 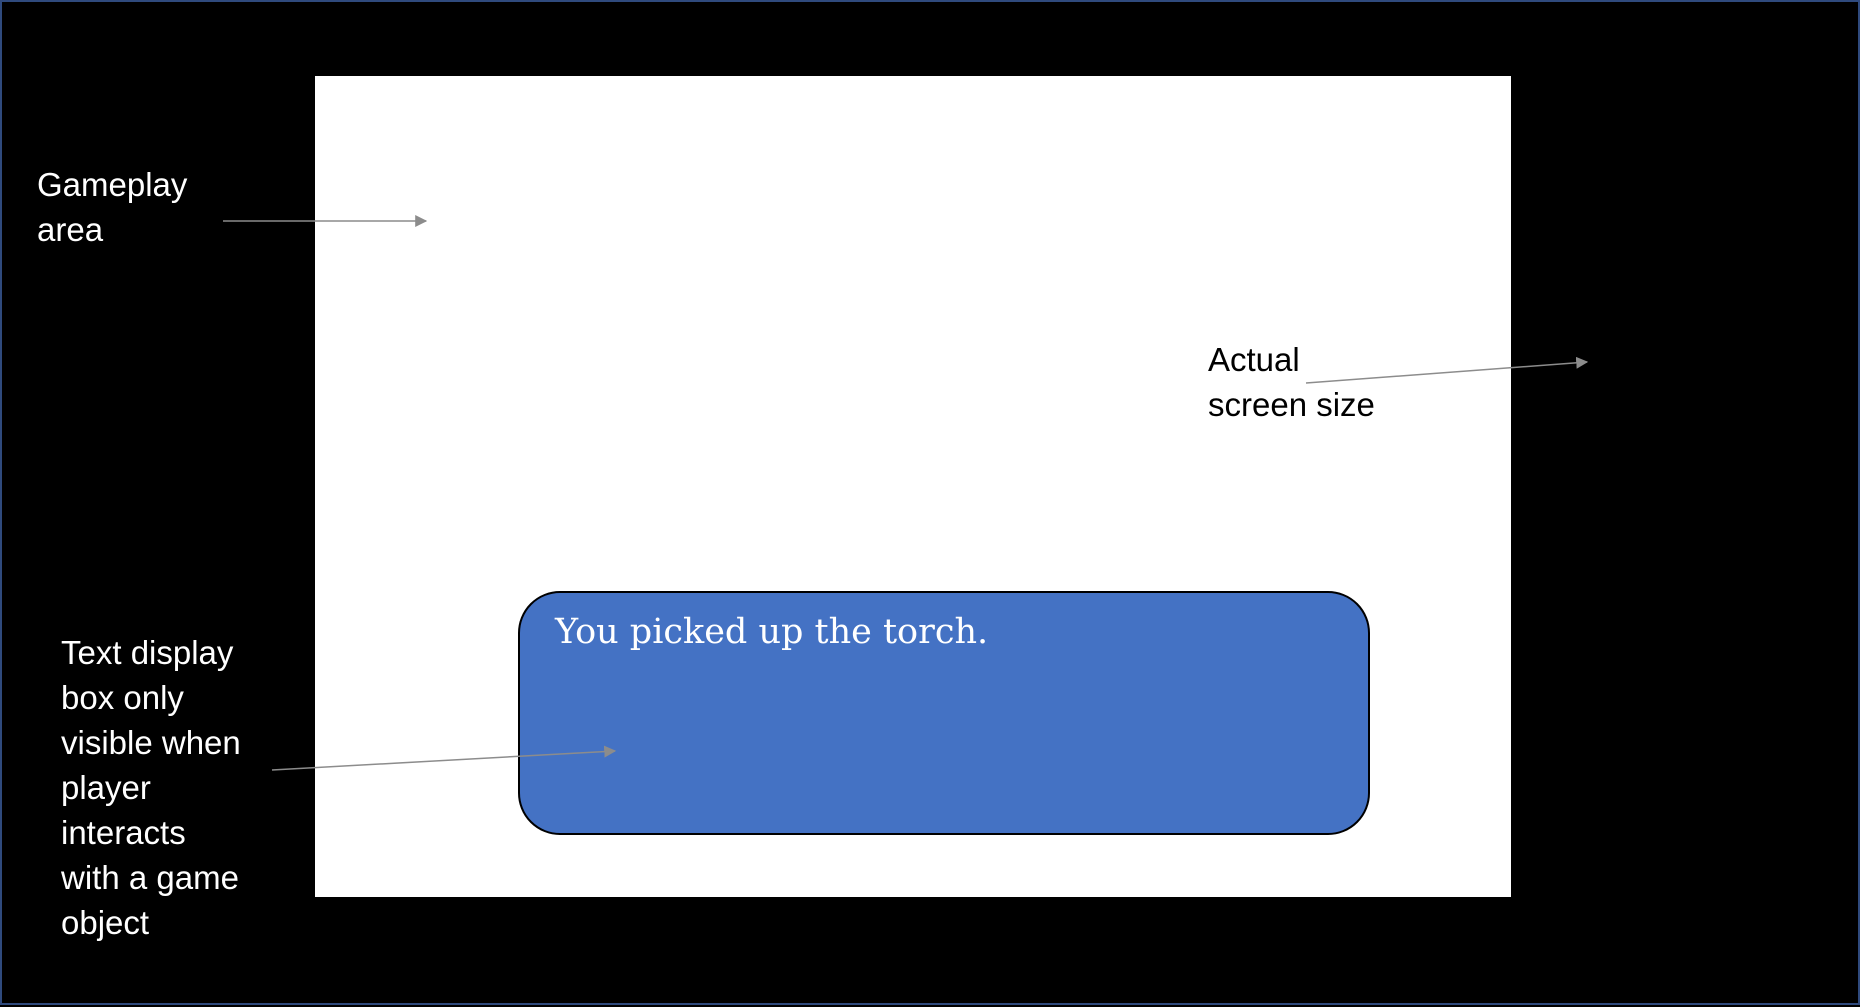 What do you see at coordinates (106, 787) in the screenshot?
I see `text-display-box-label-line: player` at bounding box center [106, 787].